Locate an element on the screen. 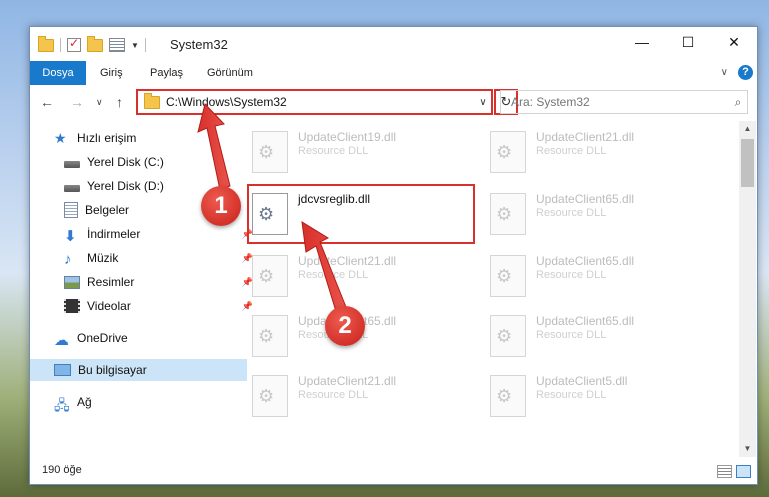 The image size is (769, 497). customize-icon is located at coordinates (117, 45).